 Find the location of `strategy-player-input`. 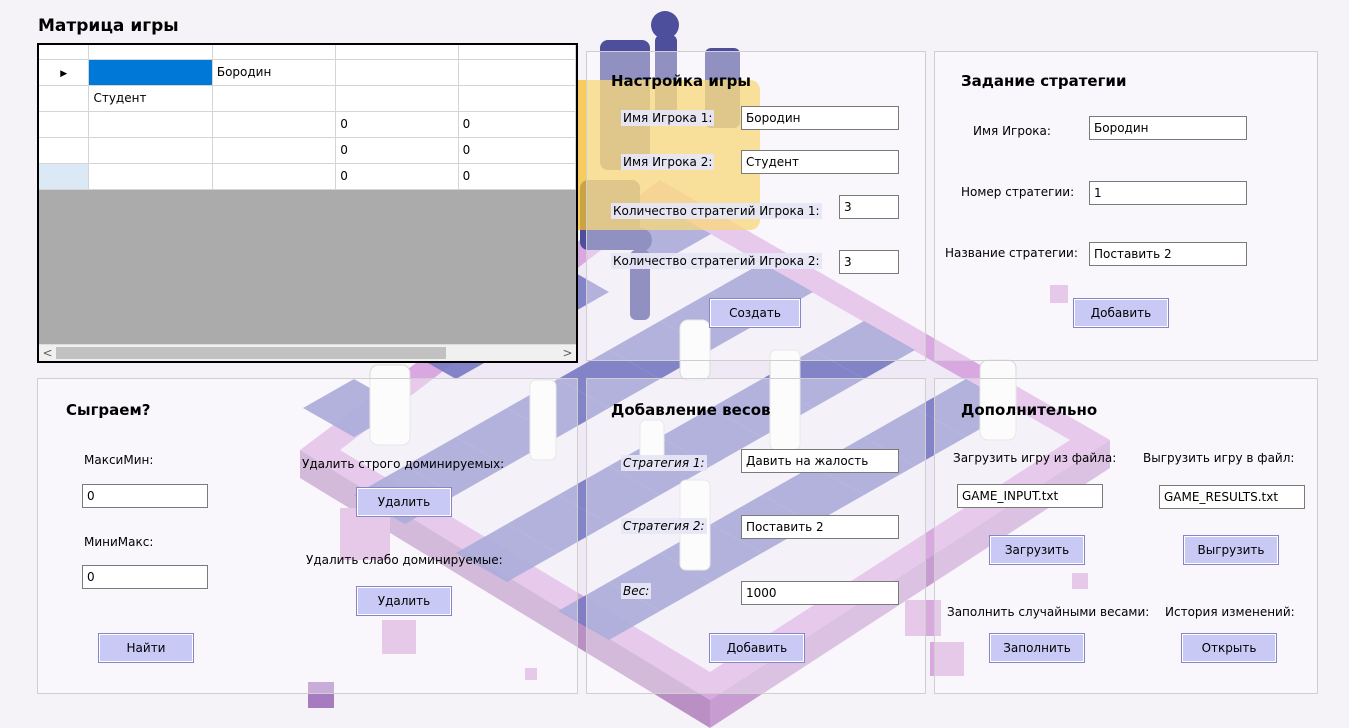

strategy-player-input is located at coordinates (1168, 128).